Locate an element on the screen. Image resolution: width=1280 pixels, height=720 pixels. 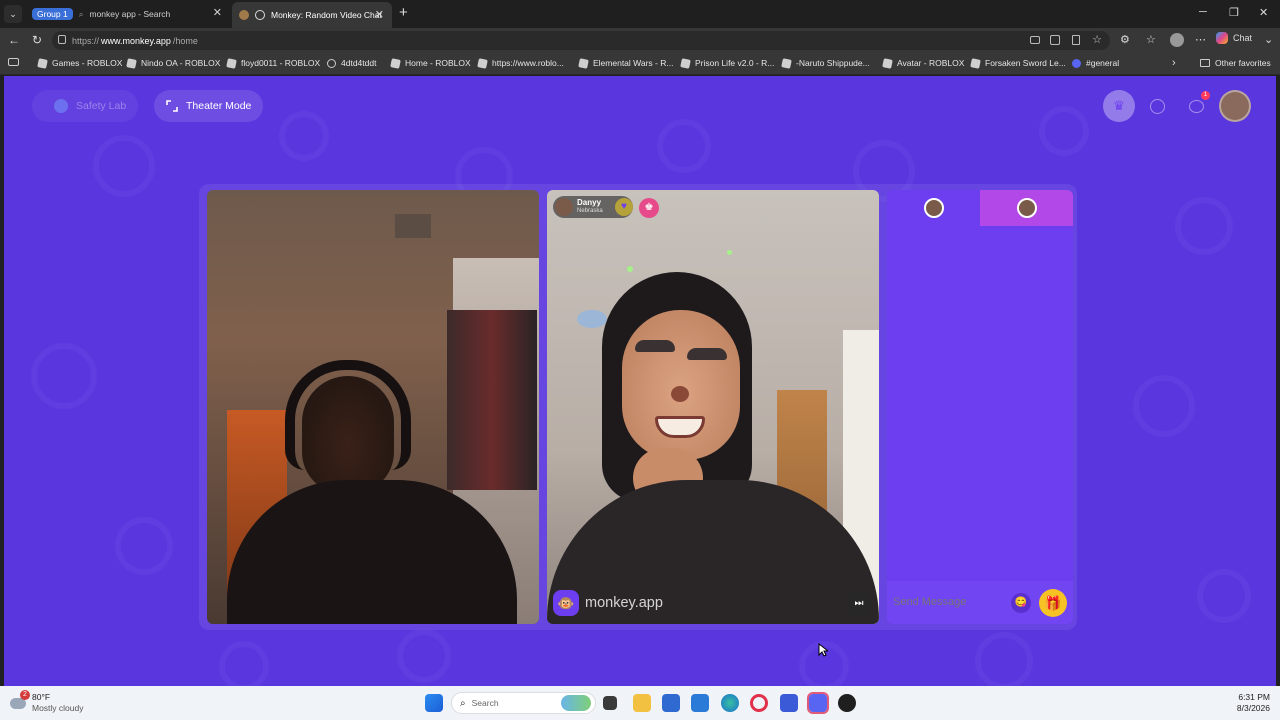
brow-left is located at coordinates (655, 346).